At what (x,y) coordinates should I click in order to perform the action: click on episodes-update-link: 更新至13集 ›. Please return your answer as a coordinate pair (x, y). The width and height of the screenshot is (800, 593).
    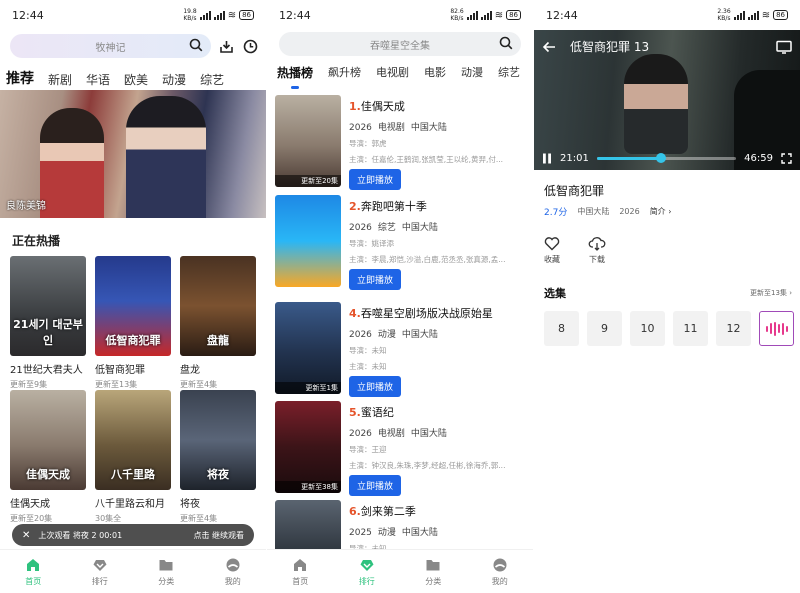
    Looking at the image, I should click on (771, 293).